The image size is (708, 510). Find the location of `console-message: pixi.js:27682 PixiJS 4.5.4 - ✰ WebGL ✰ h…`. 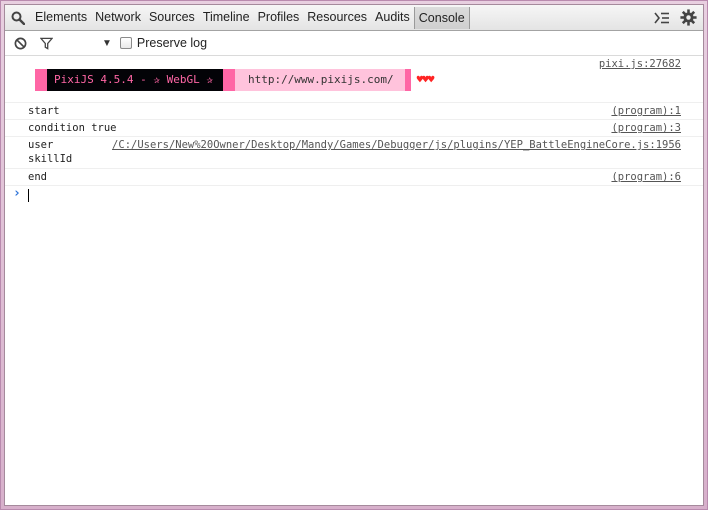

console-message: pixi.js:27682 PixiJS 4.5.4 - ✰ WebGL ✰ h… is located at coordinates (354, 79).